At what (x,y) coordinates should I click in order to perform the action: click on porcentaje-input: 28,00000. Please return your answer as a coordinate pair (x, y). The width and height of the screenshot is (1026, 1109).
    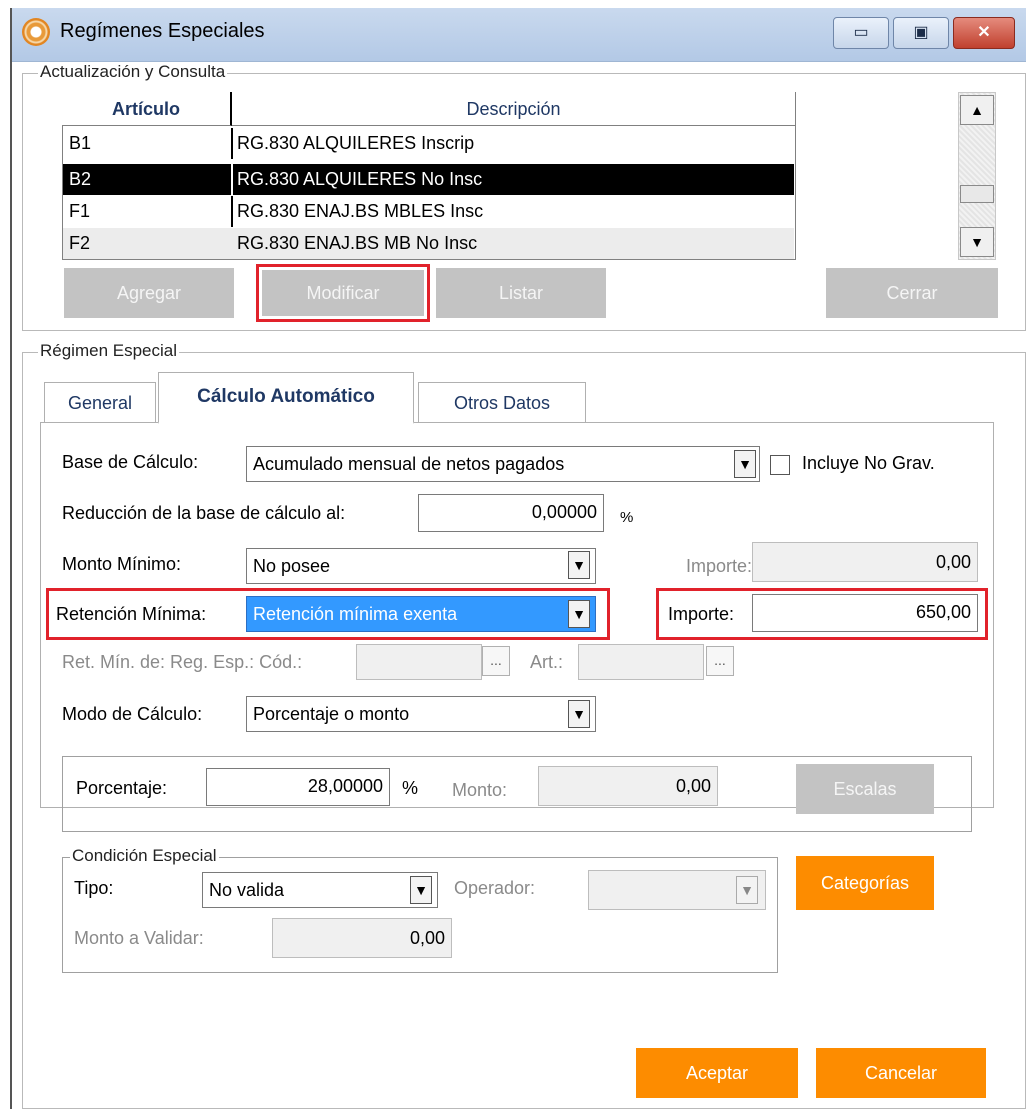
    Looking at the image, I should click on (298, 787).